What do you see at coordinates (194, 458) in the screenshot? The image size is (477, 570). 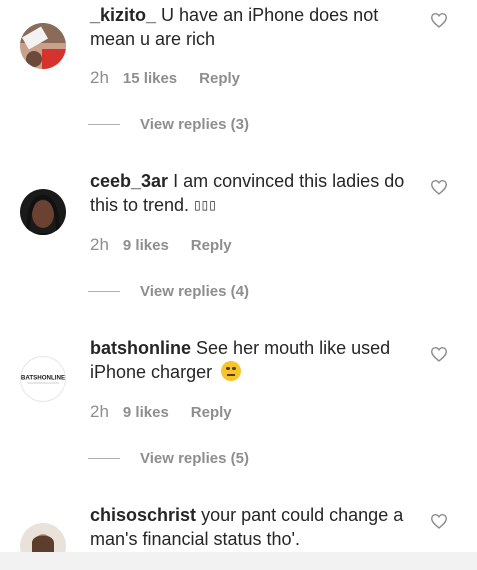 I see `view-replies-label: View replies (5)` at bounding box center [194, 458].